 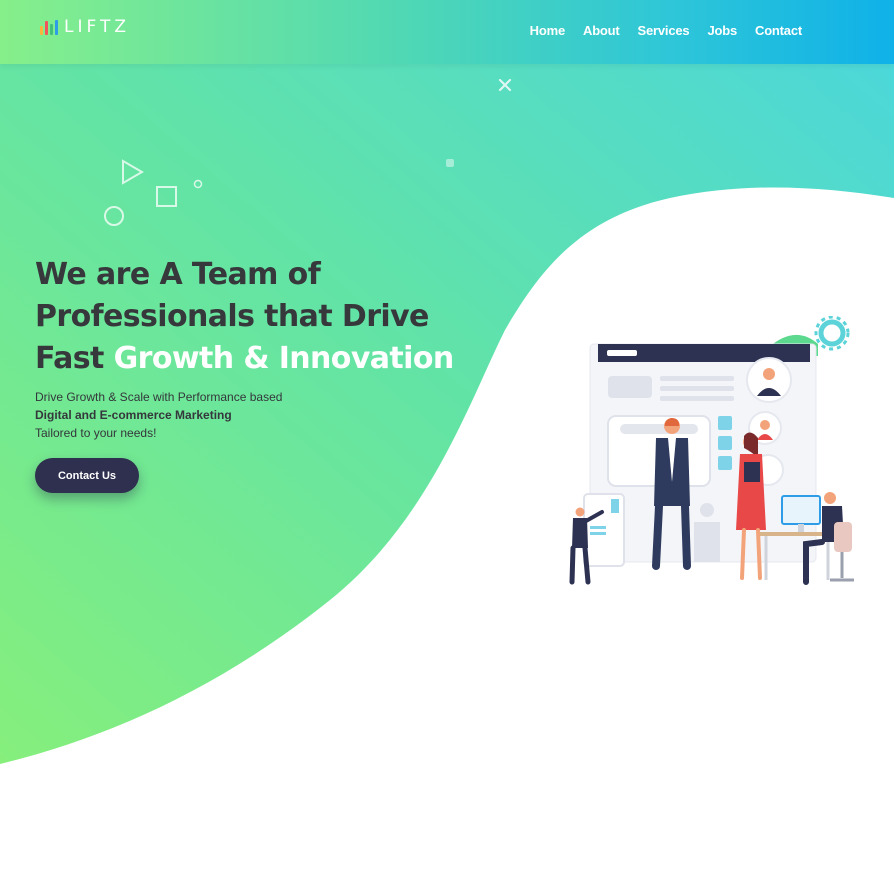 I want to click on bar-chart-icon, so click(x=49, y=27).